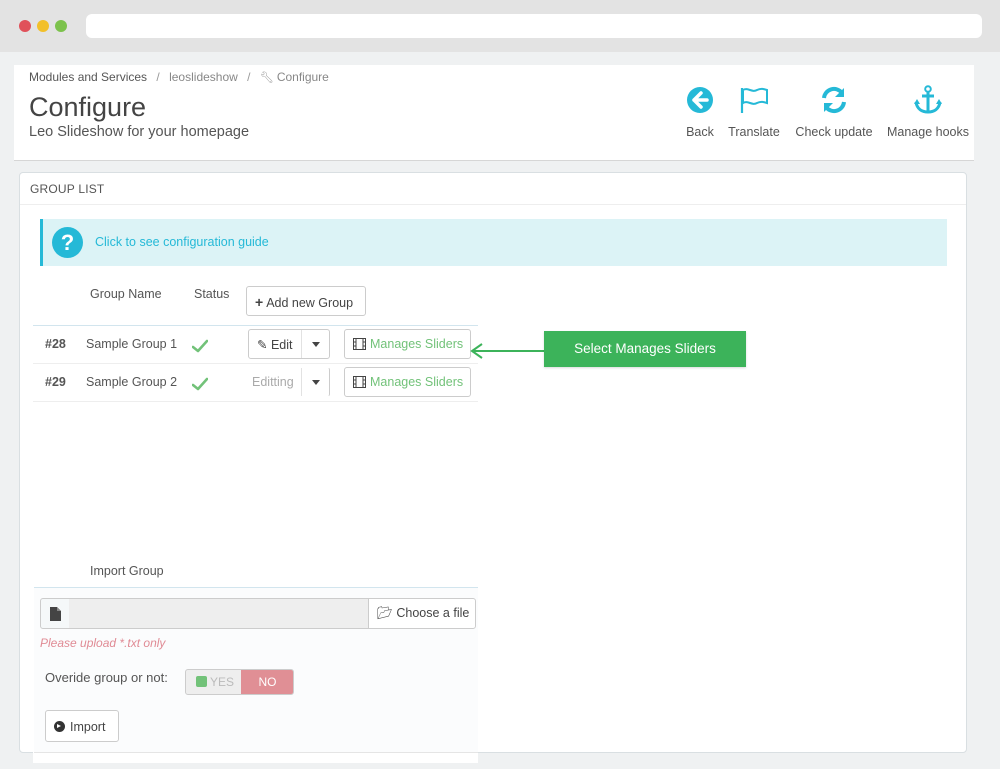 The image size is (1000, 769). What do you see at coordinates (25, 26) in the screenshot?
I see `window-close-dot` at bounding box center [25, 26].